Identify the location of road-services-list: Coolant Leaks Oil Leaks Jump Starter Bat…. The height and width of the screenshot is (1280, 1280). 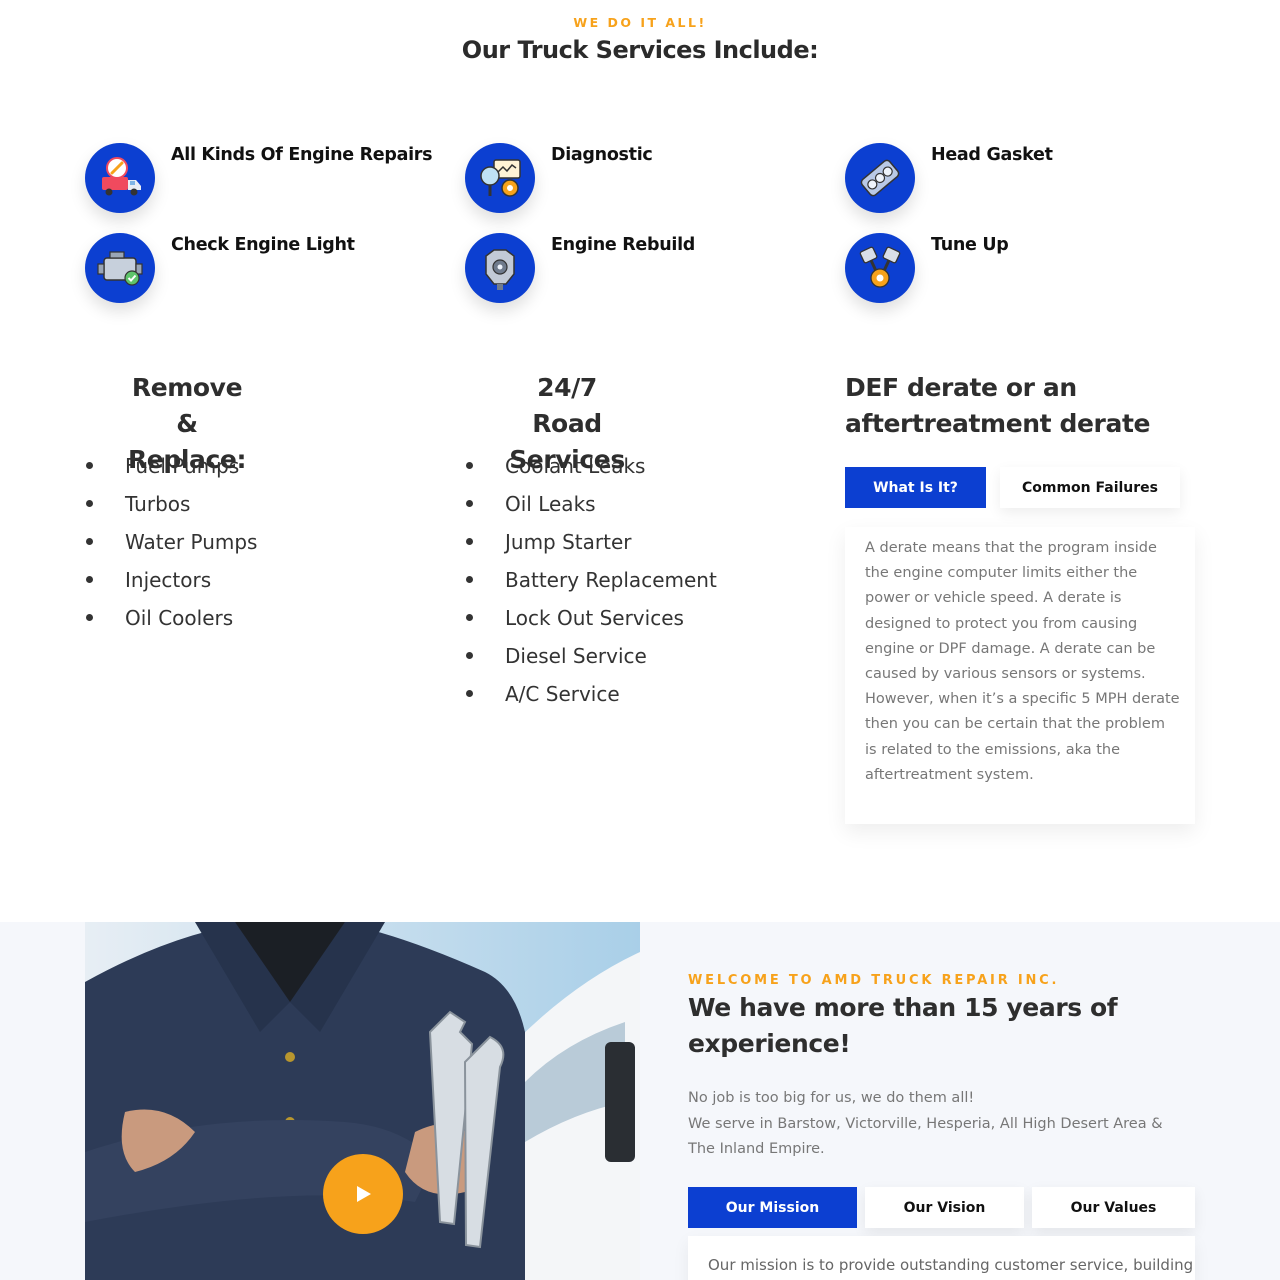
(591, 580).